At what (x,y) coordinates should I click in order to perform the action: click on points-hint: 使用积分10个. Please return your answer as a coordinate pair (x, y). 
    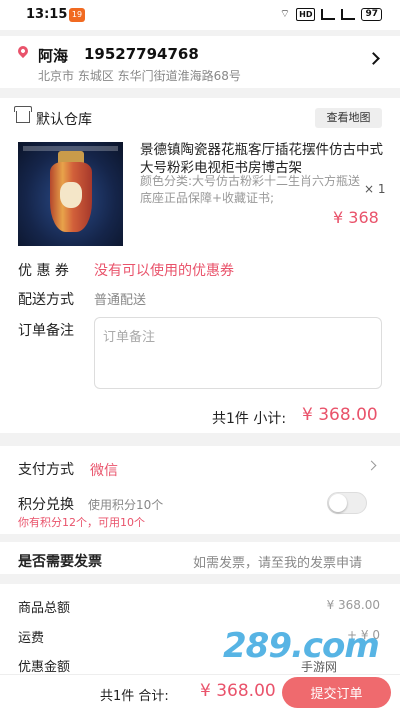
    Looking at the image, I should click on (126, 505).